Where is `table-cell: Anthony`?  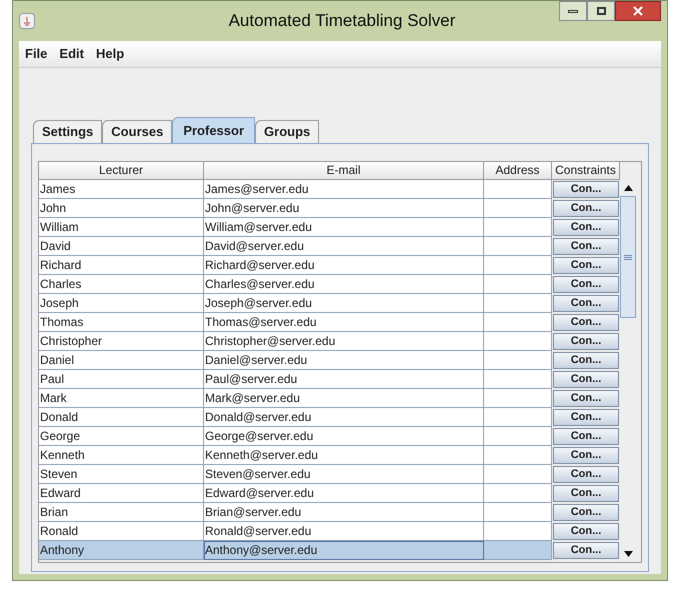
table-cell: Anthony is located at coordinates (121, 550).